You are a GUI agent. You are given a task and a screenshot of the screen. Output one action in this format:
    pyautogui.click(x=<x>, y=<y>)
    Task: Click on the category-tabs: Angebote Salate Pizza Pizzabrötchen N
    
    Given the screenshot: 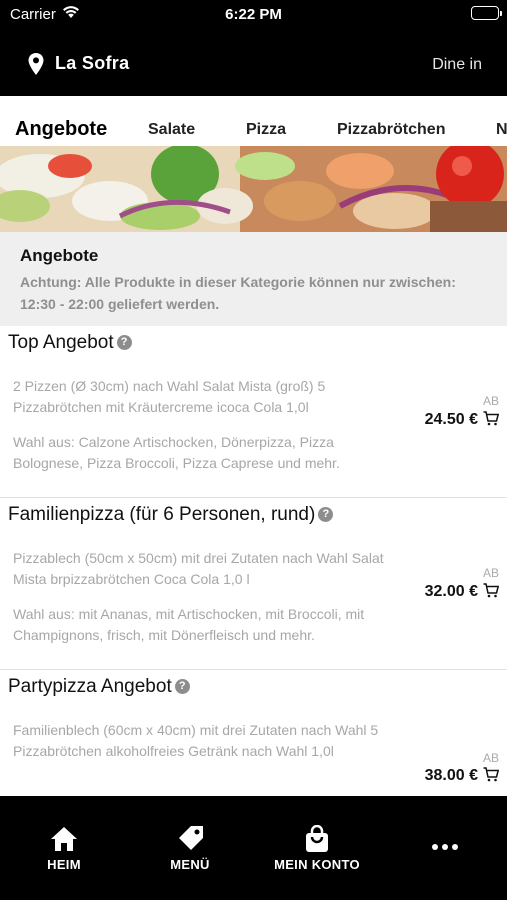 What is the action you would take?
    pyautogui.click(x=253, y=121)
    